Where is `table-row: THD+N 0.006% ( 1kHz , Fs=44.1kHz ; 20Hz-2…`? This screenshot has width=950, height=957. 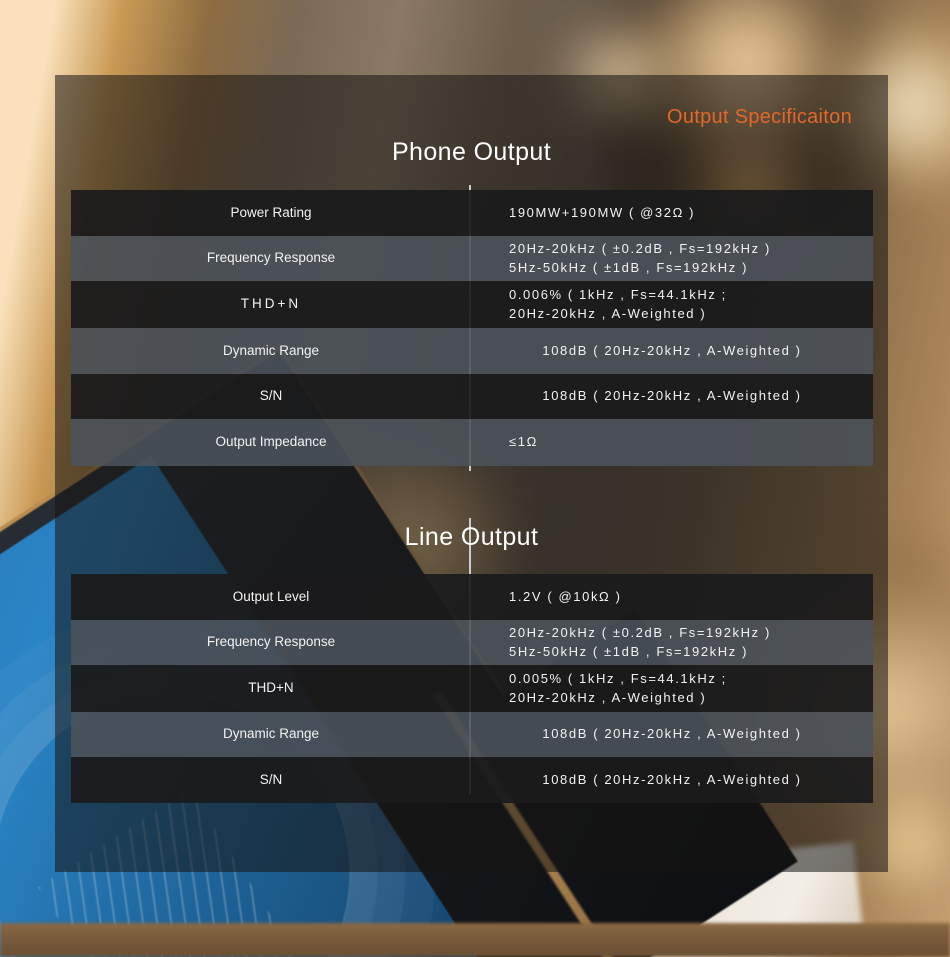
table-row: THD+N 0.006% ( 1kHz , Fs=44.1kHz ; 20Hz-2… is located at coordinates (472, 304).